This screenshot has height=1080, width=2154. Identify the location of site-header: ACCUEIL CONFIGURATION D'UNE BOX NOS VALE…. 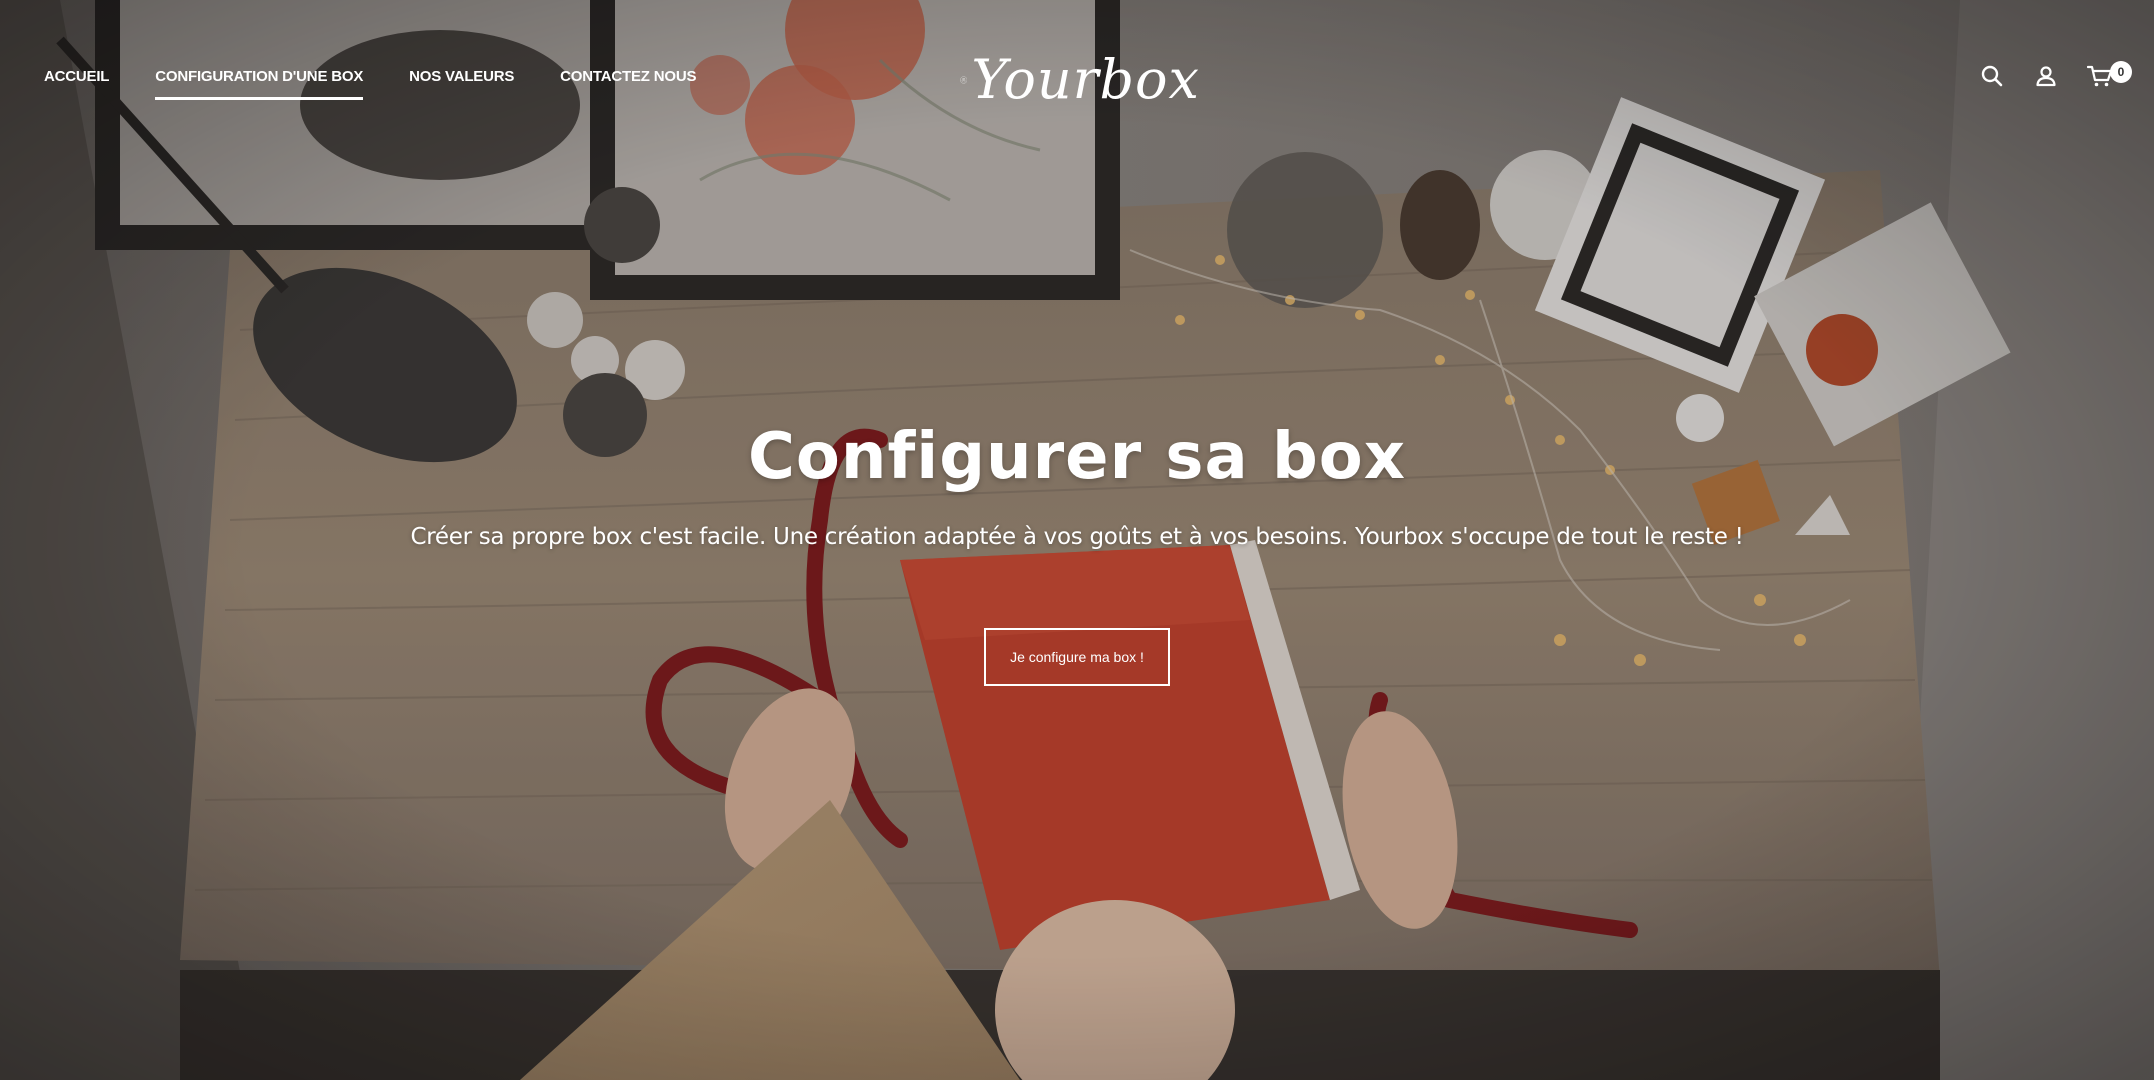
(1077, 80).